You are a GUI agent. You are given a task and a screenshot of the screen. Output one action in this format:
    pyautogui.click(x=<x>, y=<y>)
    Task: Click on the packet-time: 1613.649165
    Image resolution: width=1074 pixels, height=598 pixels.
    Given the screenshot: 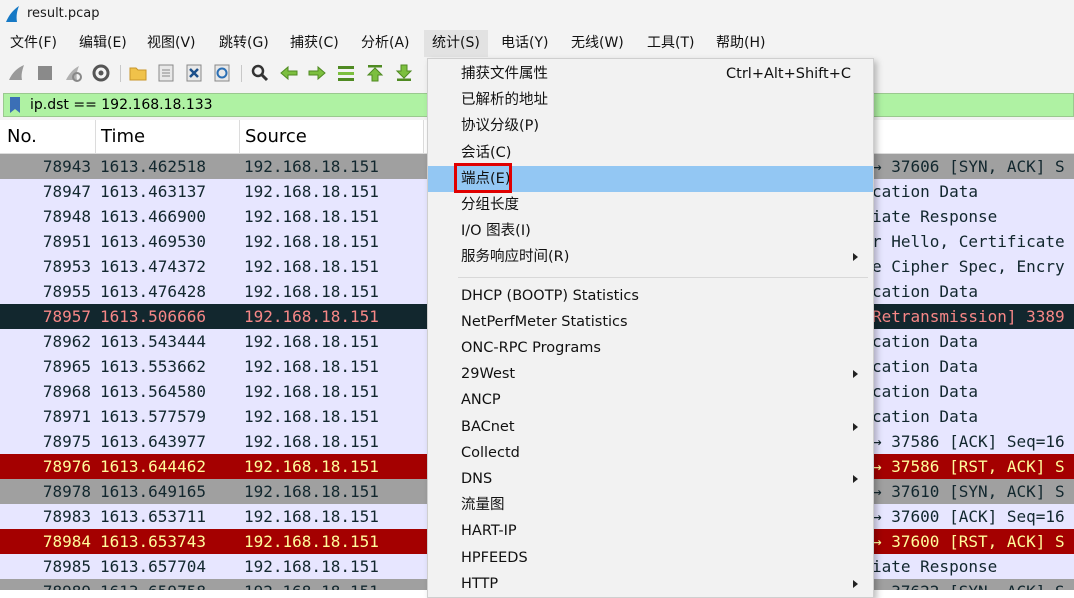 What is the action you would take?
    pyautogui.click(x=153, y=491)
    